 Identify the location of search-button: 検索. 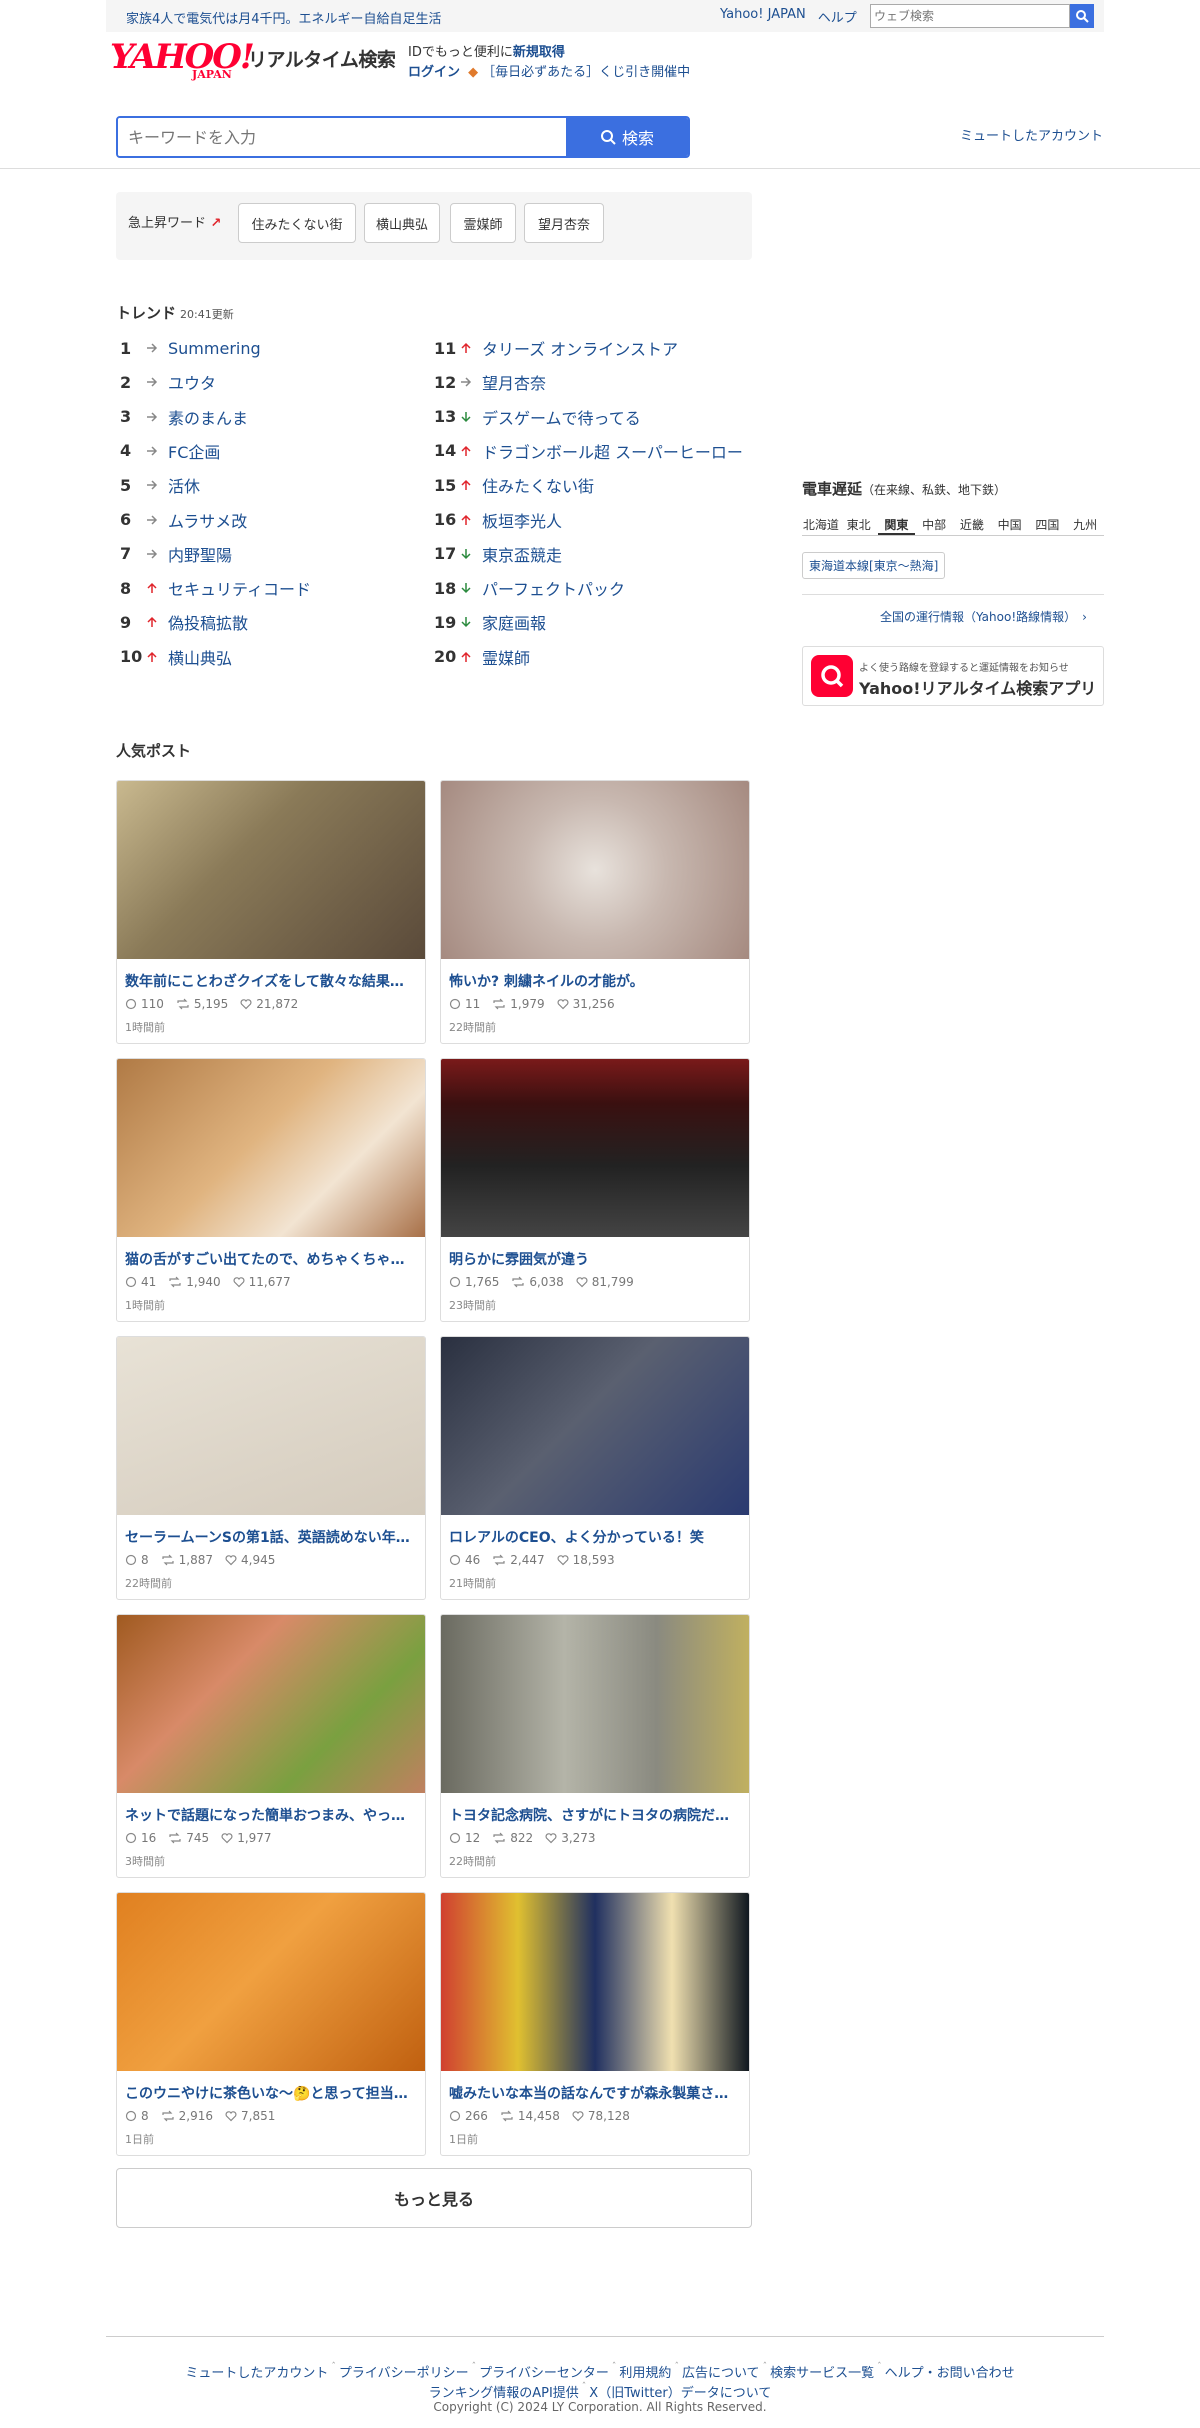
(627, 137).